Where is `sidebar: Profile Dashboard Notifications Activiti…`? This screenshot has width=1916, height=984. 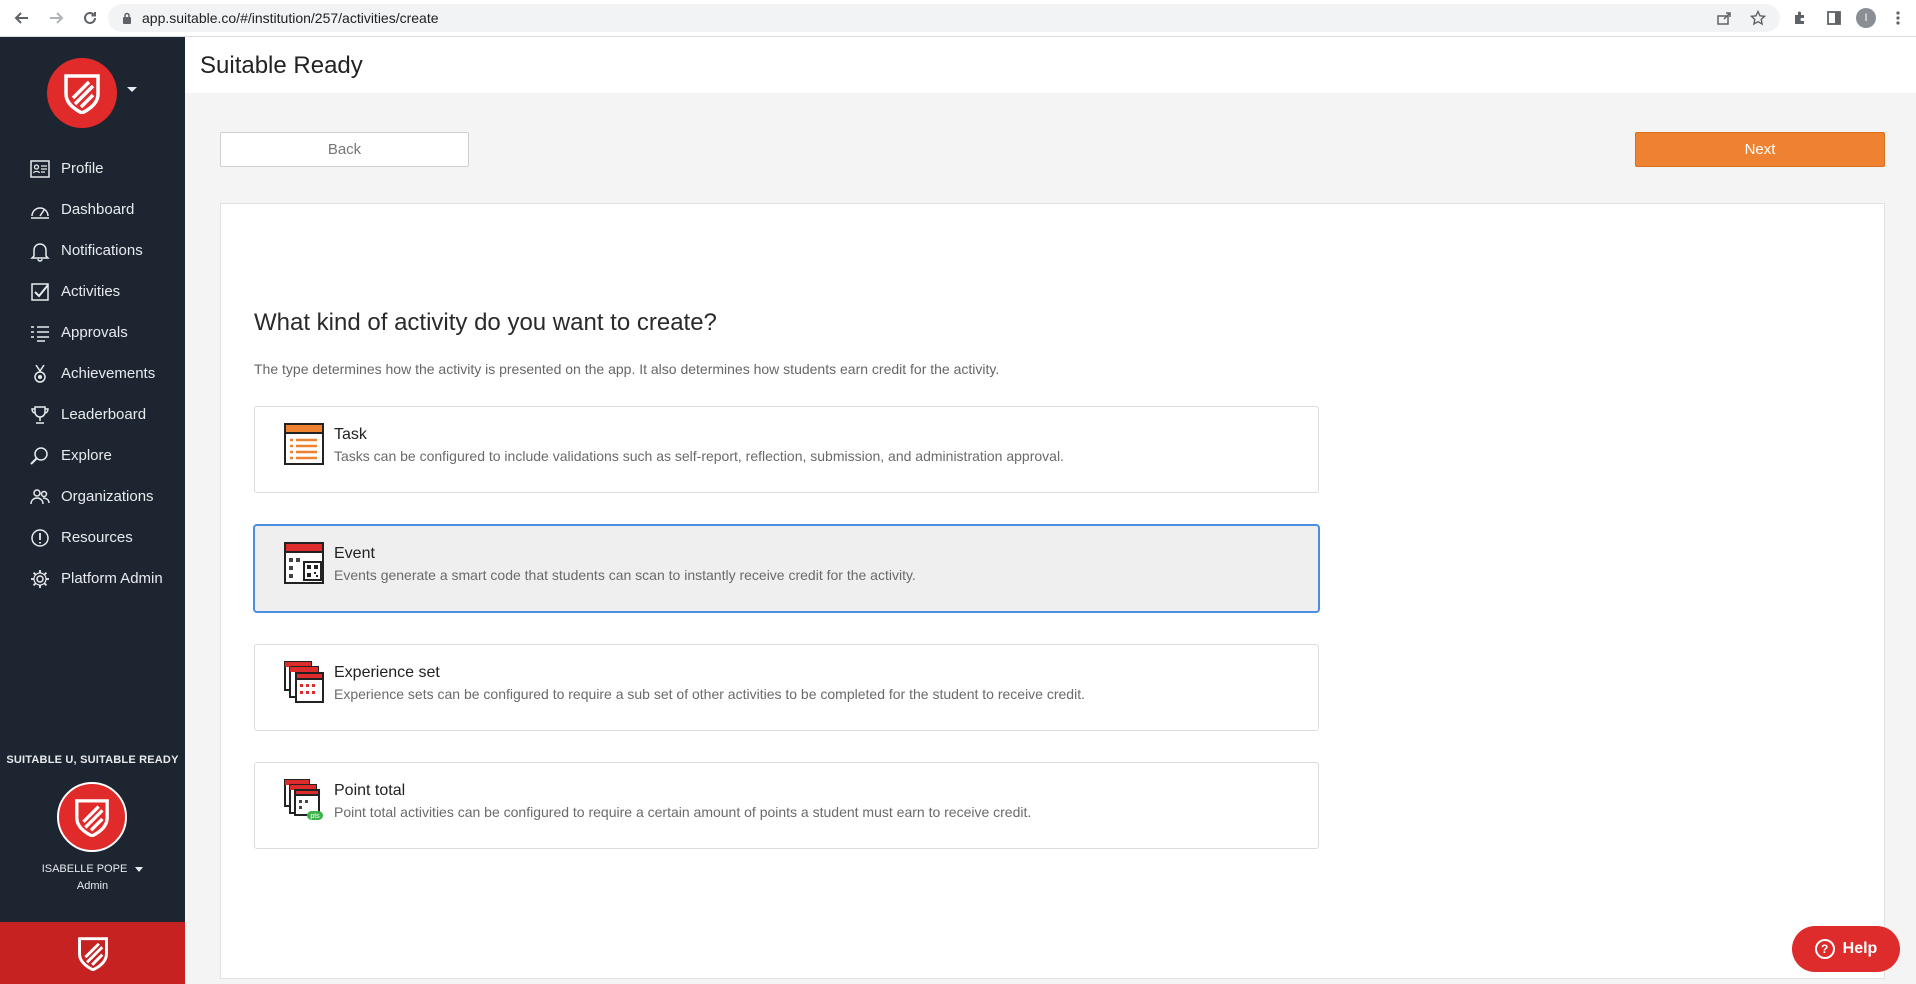 sidebar: Profile Dashboard Notifications Activiti… is located at coordinates (92, 510).